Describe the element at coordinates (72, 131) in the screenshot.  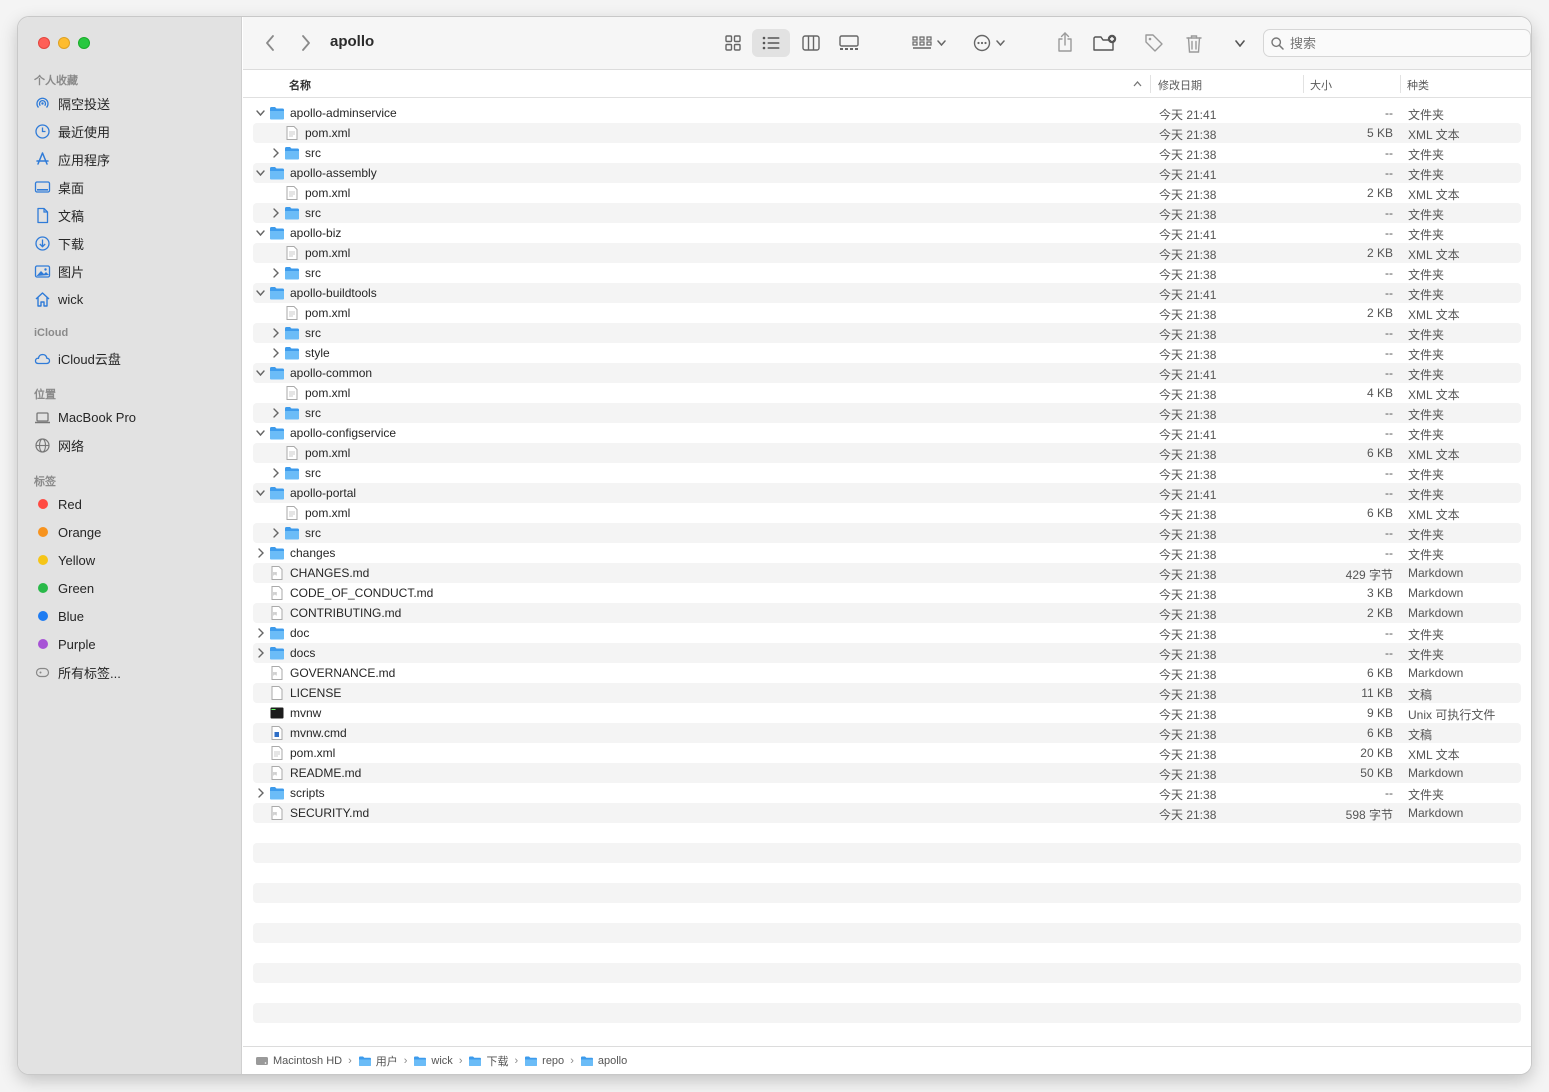
I see `sidebar-item: 最近使用` at that location.